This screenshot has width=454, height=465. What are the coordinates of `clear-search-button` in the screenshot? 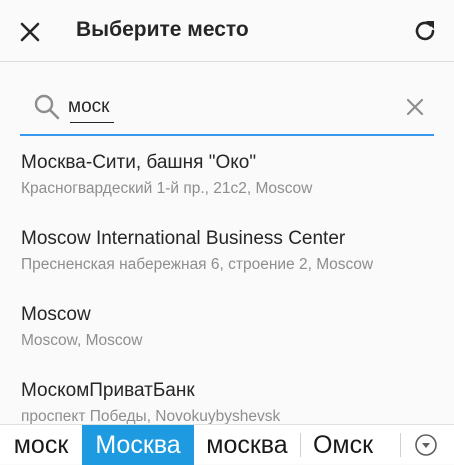 It's located at (415, 107).